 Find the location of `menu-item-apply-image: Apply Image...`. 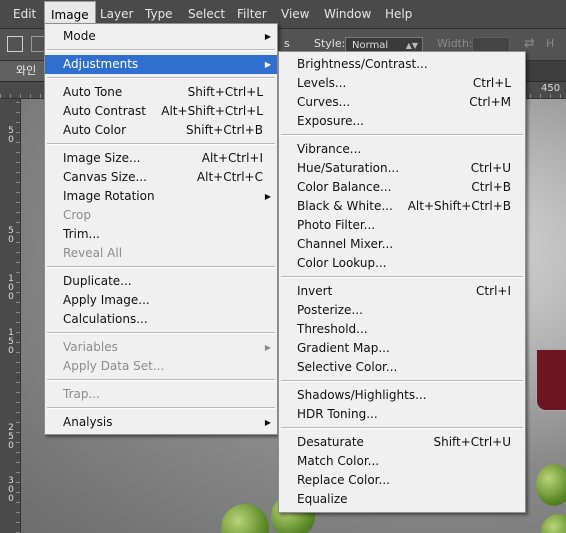

menu-item-apply-image: Apply Image... is located at coordinates (161, 300).